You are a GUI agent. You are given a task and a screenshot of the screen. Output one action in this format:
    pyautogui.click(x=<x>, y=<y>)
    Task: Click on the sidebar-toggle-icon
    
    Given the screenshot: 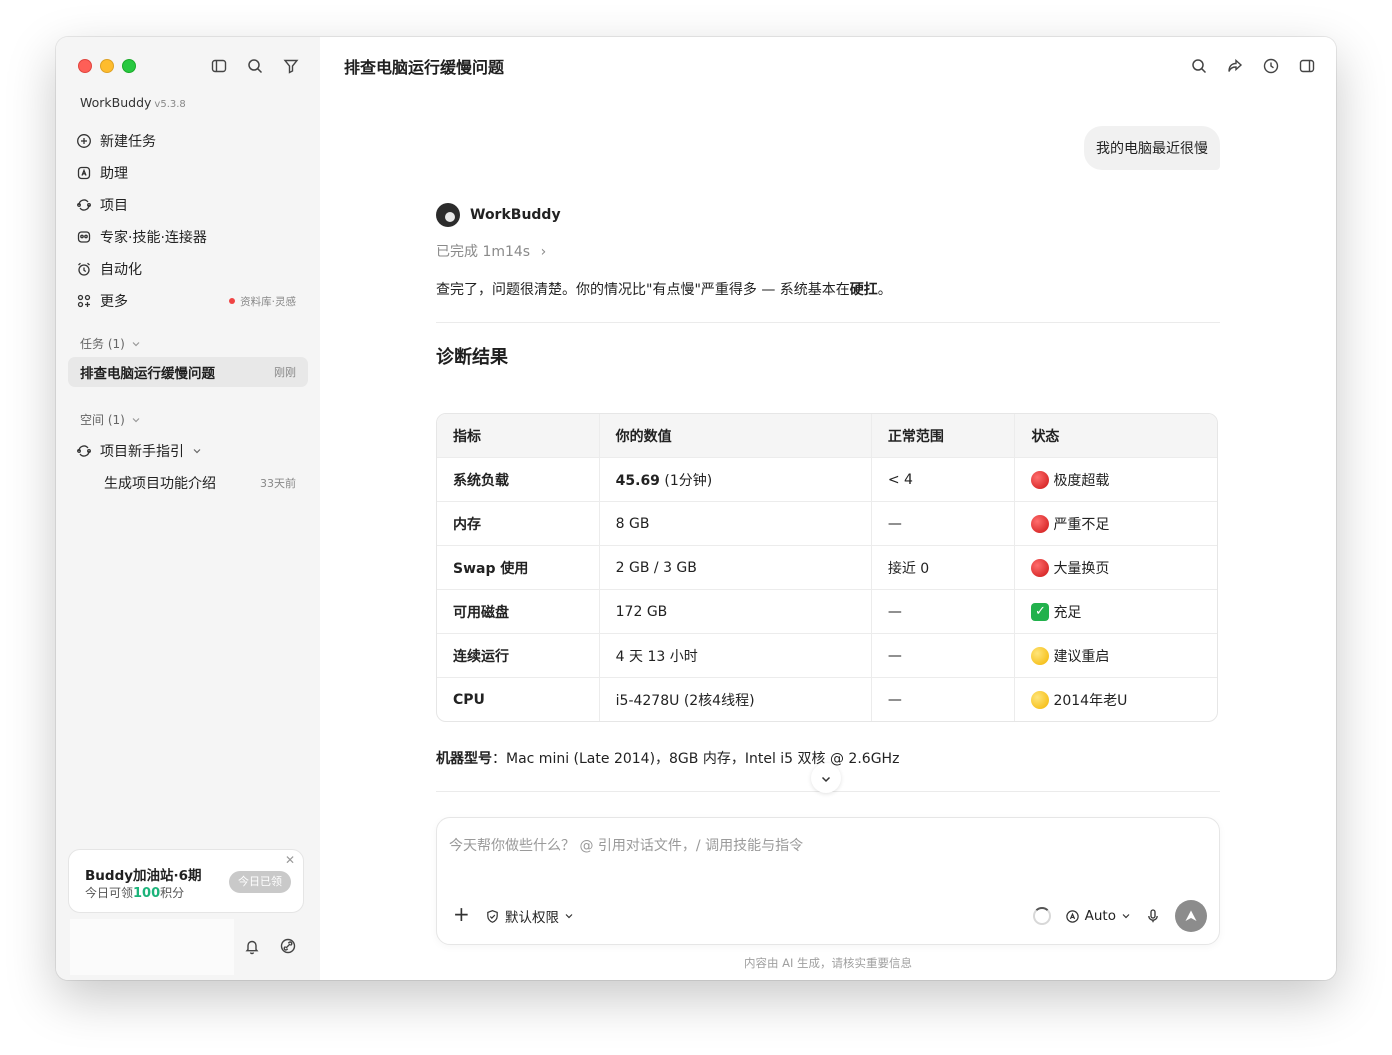 What is the action you would take?
    pyautogui.click(x=219, y=66)
    